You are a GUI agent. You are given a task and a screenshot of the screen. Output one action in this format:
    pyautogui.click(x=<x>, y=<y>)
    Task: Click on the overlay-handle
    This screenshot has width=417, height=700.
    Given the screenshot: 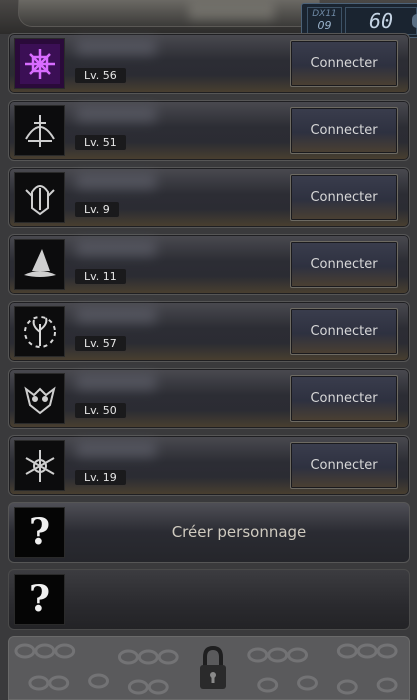 What is the action you would take?
    pyautogui.click(x=414, y=21)
    